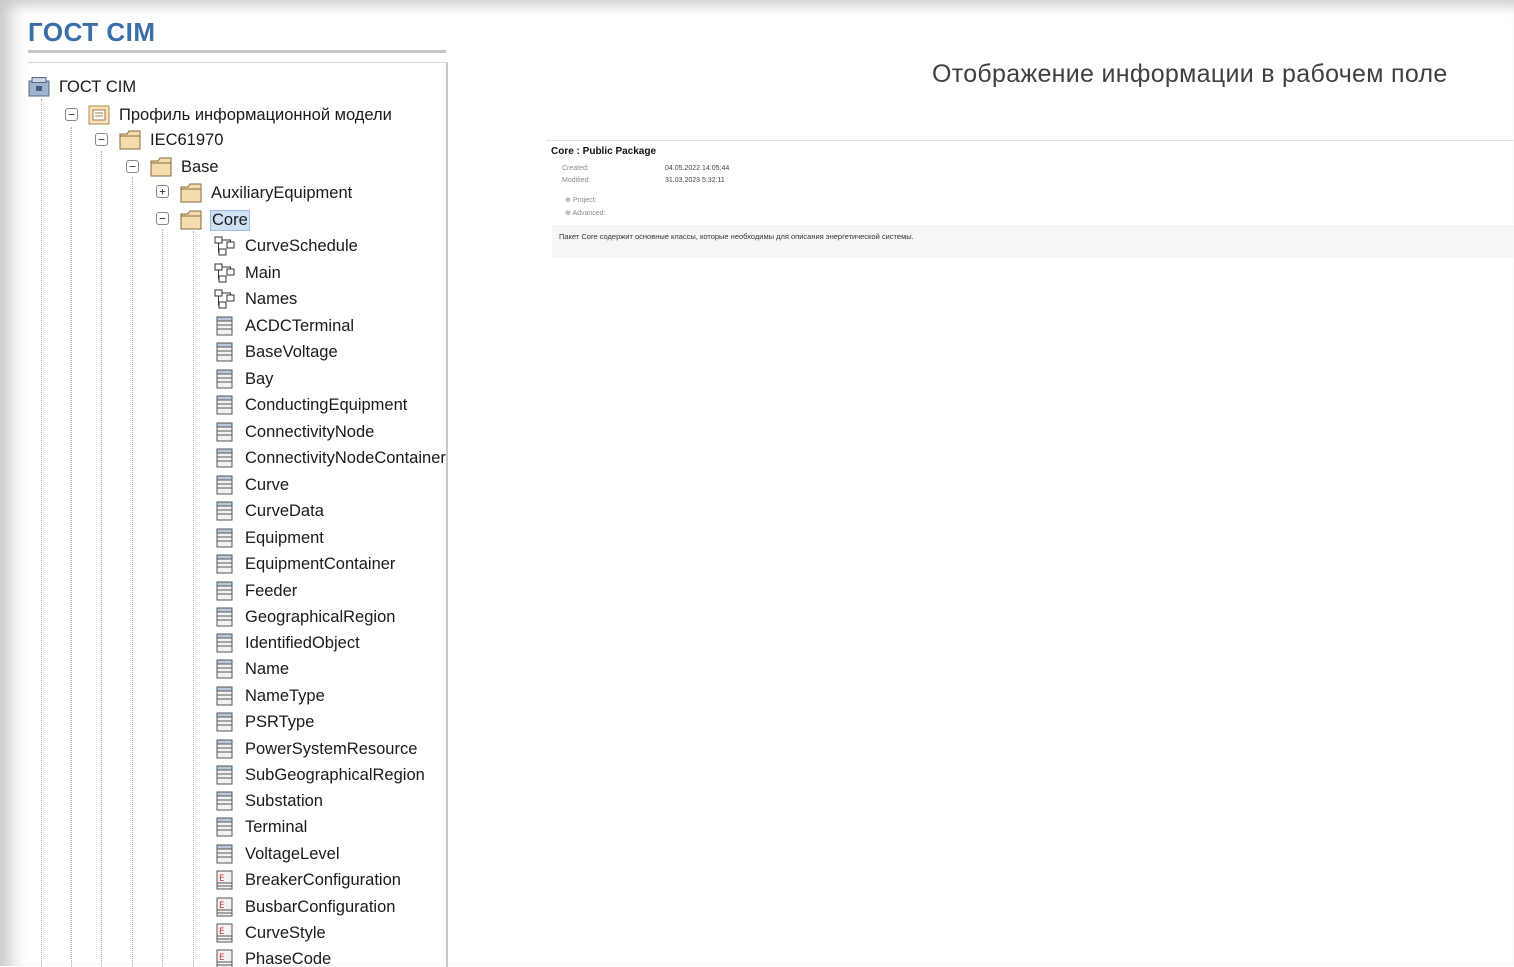 Image resolution: width=1514 pixels, height=967 pixels. What do you see at coordinates (603, 151) in the screenshot?
I see `package-title: Core : Public Package` at bounding box center [603, 151].